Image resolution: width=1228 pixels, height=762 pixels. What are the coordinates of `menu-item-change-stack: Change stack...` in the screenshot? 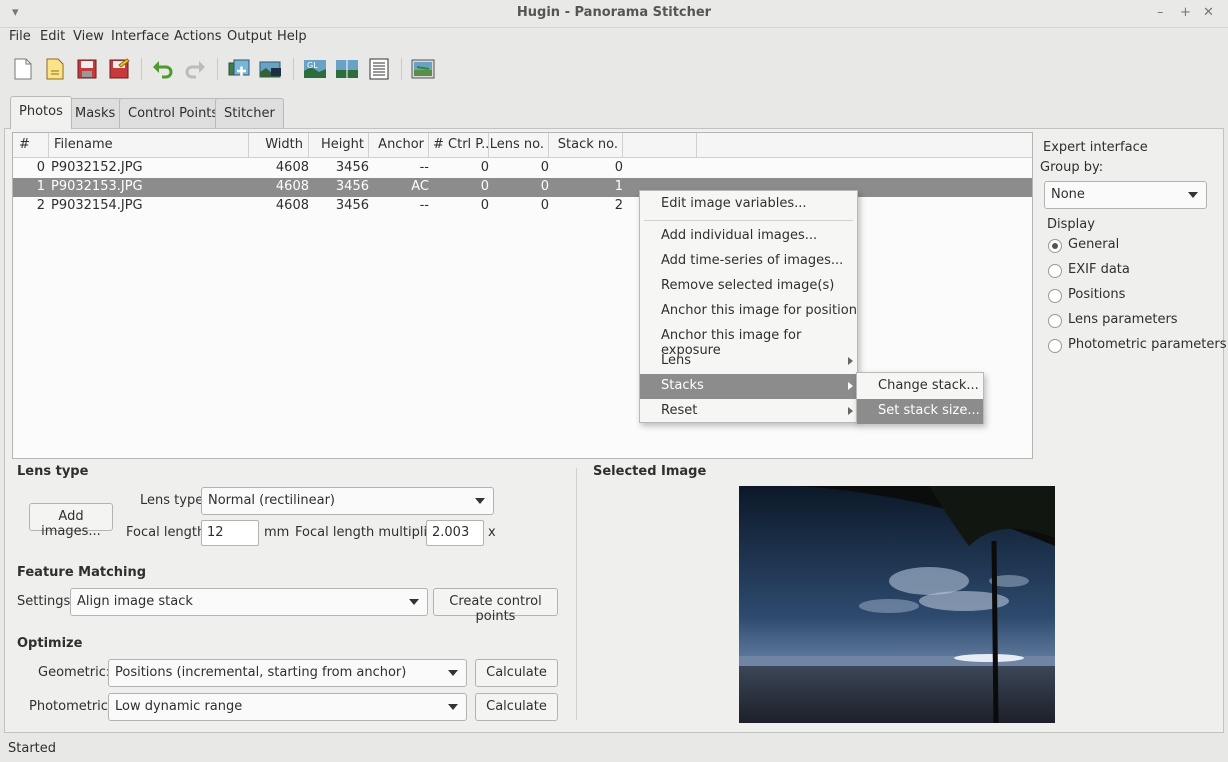 It's located at (920, 386).